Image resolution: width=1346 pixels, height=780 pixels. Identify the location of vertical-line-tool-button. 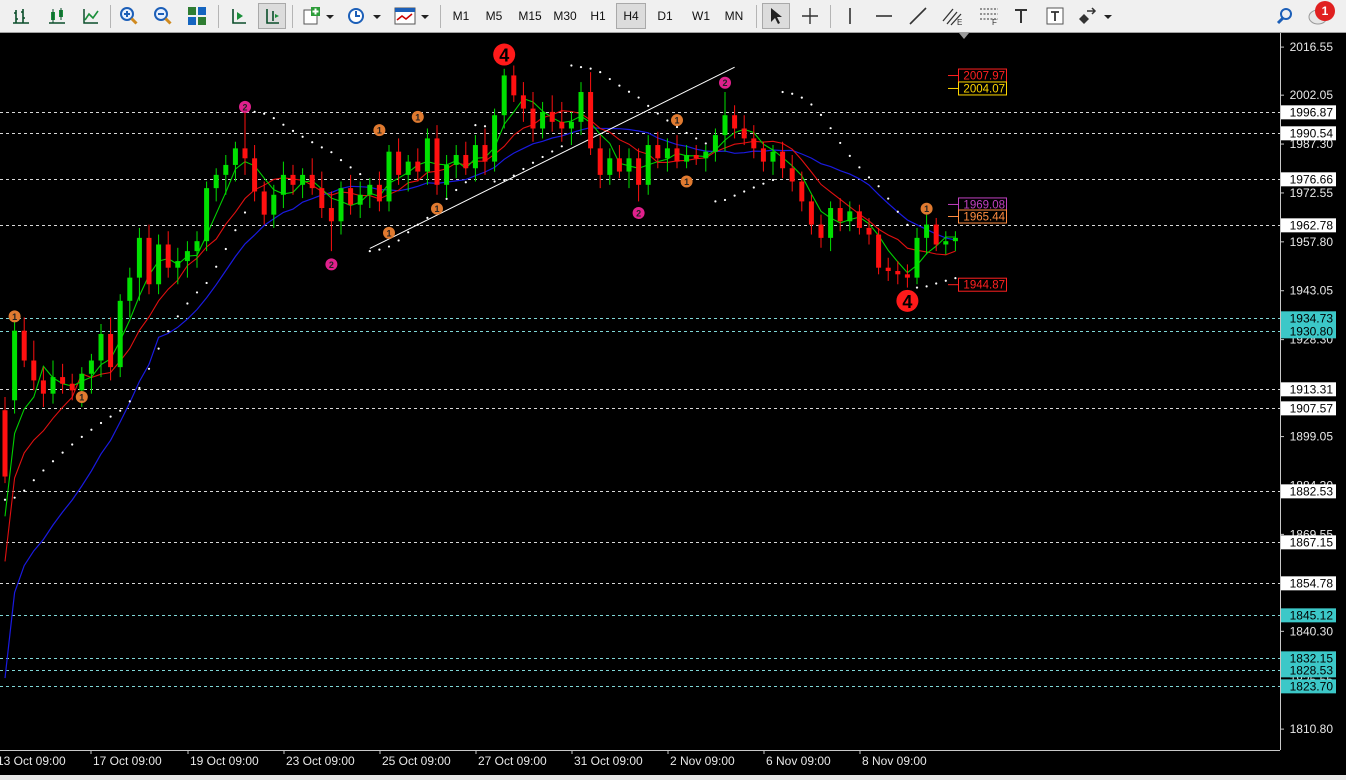
(850, 16).